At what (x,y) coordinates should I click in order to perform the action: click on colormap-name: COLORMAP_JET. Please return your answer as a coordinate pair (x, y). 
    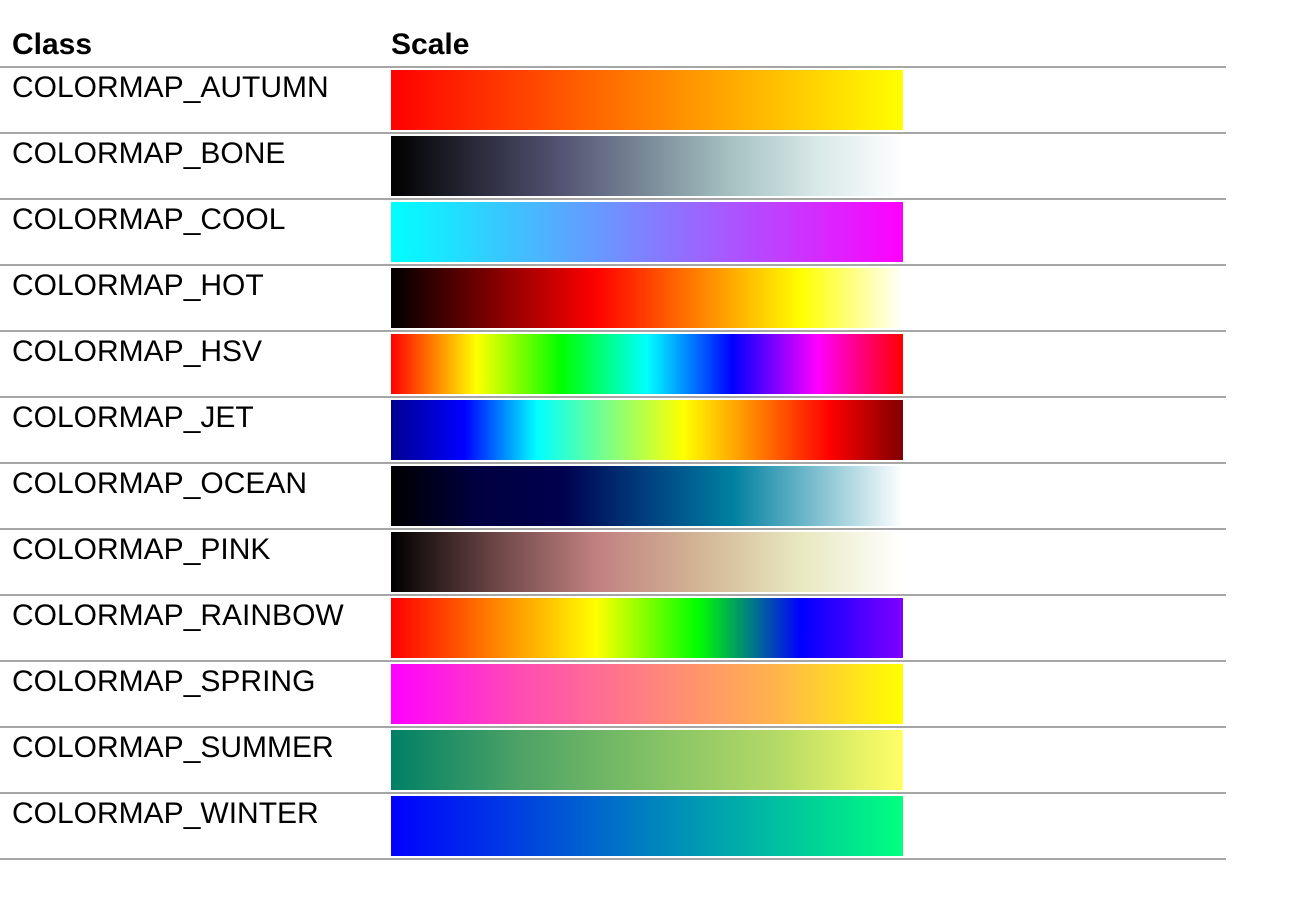
    Looking at the image, I should click on (133, 417).